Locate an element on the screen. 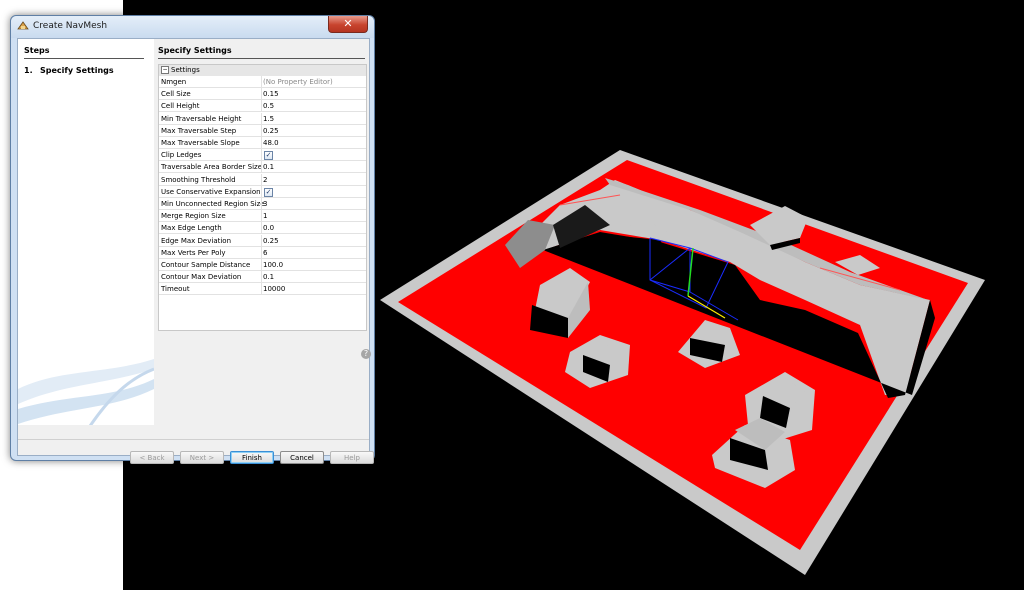 The image size is (1024, 590). property-row: Smoothing Threshold 2 is located at coordinates (262, 179).